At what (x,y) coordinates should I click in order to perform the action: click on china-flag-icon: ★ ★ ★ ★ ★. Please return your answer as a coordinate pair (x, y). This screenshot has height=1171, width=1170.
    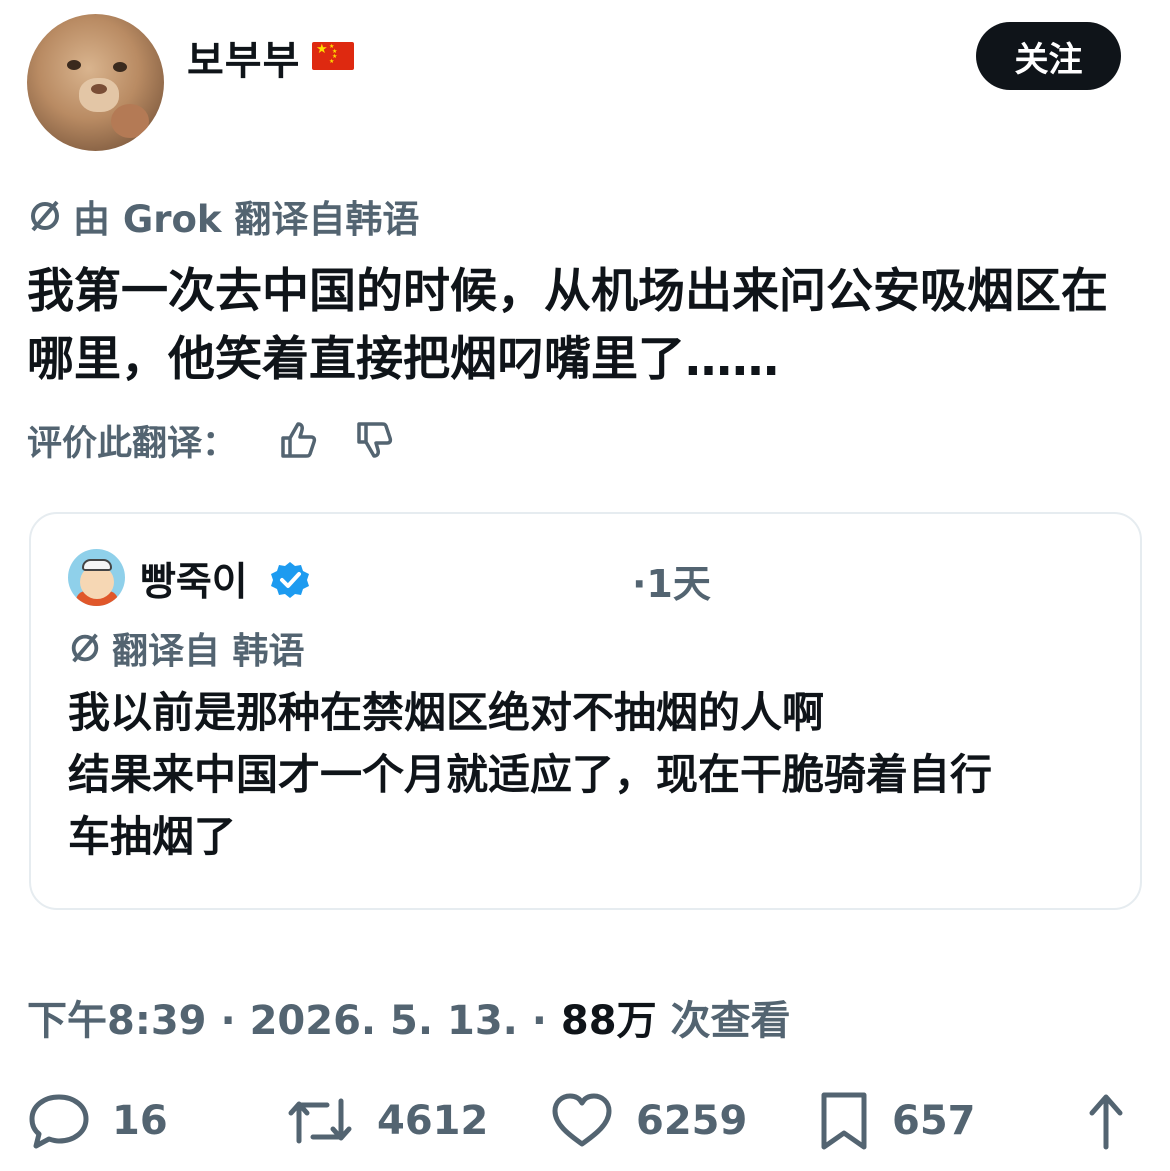
    Looking at the image, I should click on (333, 56).